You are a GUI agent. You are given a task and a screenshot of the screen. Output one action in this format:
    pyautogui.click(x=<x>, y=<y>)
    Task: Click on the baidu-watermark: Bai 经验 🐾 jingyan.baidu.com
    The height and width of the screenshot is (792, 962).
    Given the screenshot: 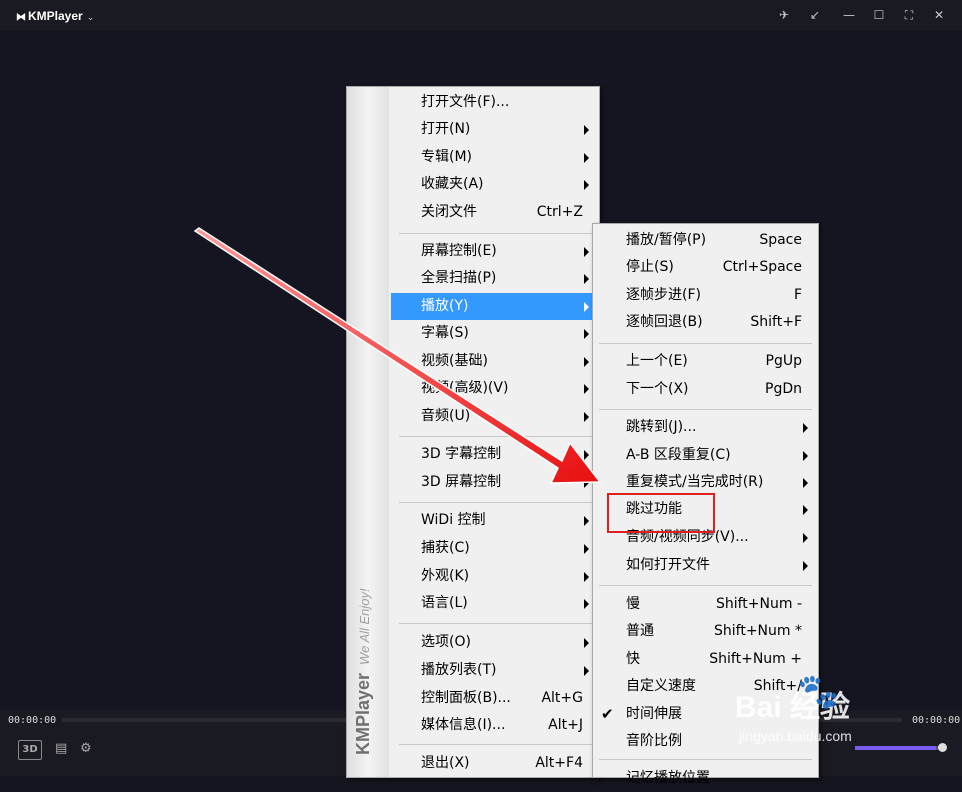 What is the action you would take?
    pyautogui.click(x=835, y=717)
    